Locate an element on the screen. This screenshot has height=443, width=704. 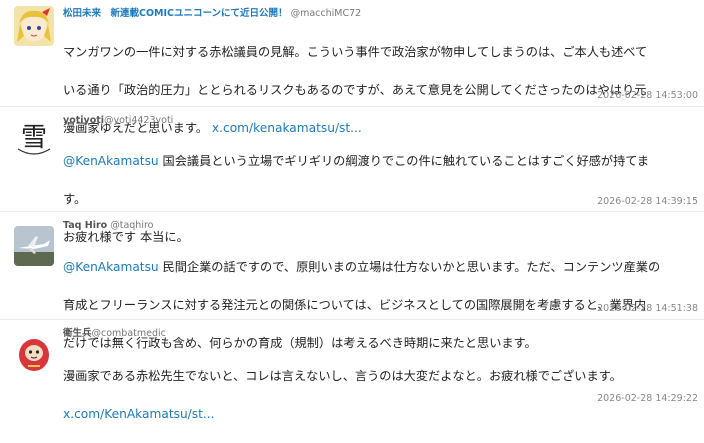
user-handle: @taqhiro is located at coordinates (131, 225).